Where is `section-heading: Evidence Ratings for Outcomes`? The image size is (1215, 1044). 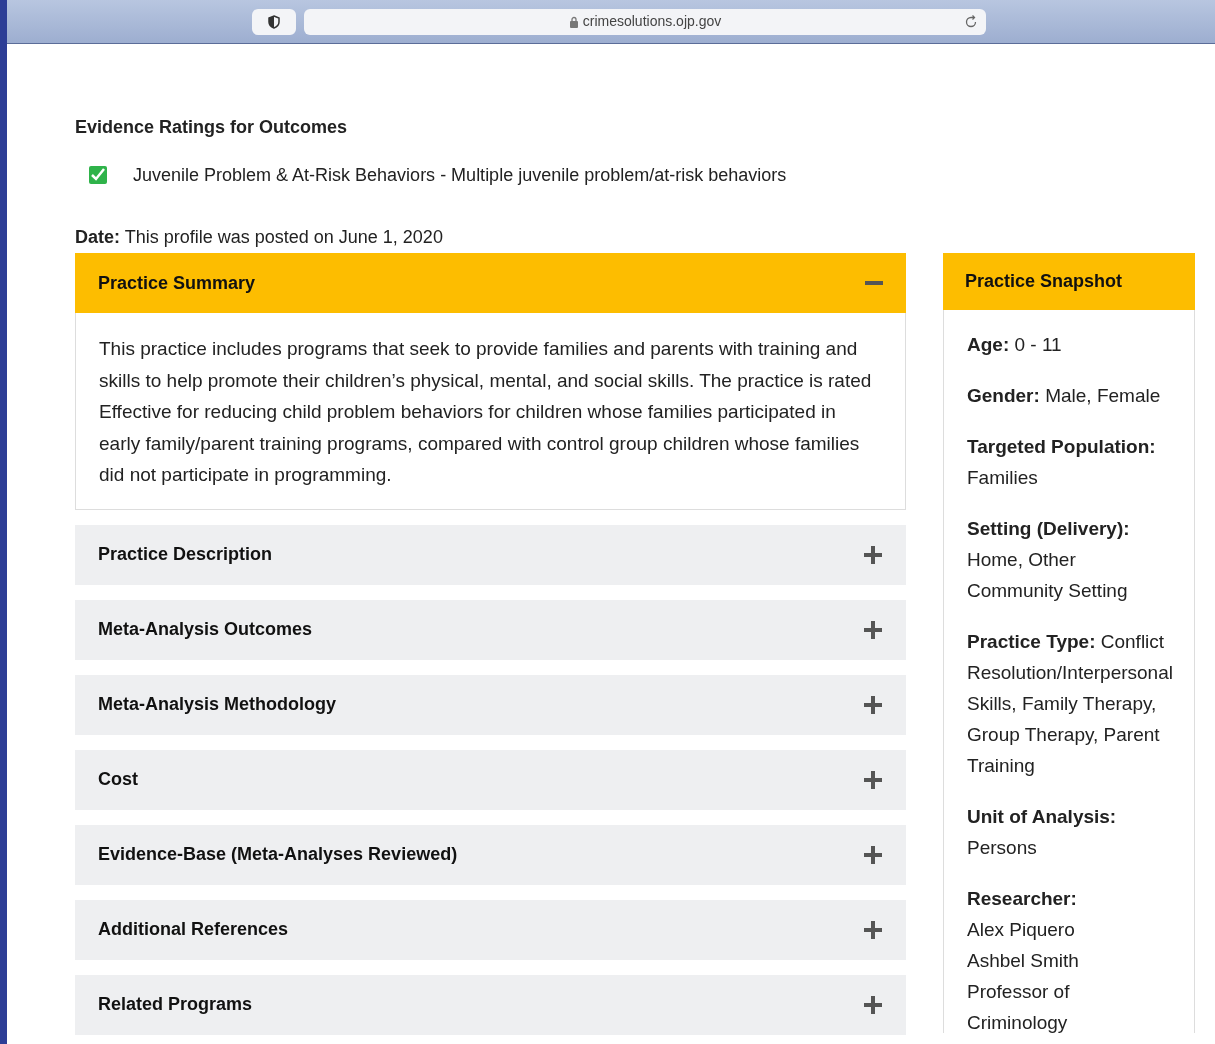
section-heading: Evidence Ratings for Outcomes is located at coordinates (212, 127).